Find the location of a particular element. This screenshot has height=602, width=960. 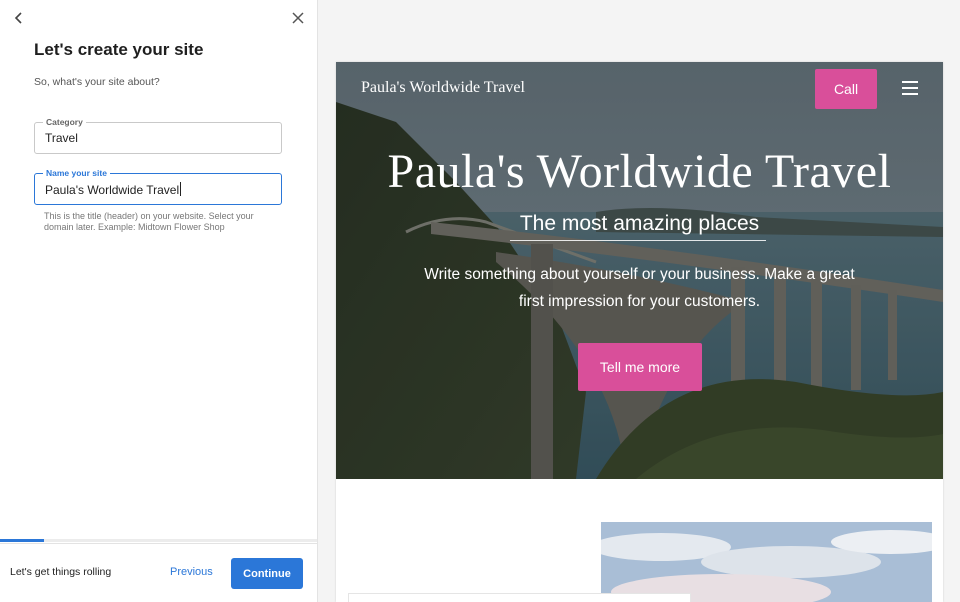

continue-button: Continue is located at coordinates (267, 573).